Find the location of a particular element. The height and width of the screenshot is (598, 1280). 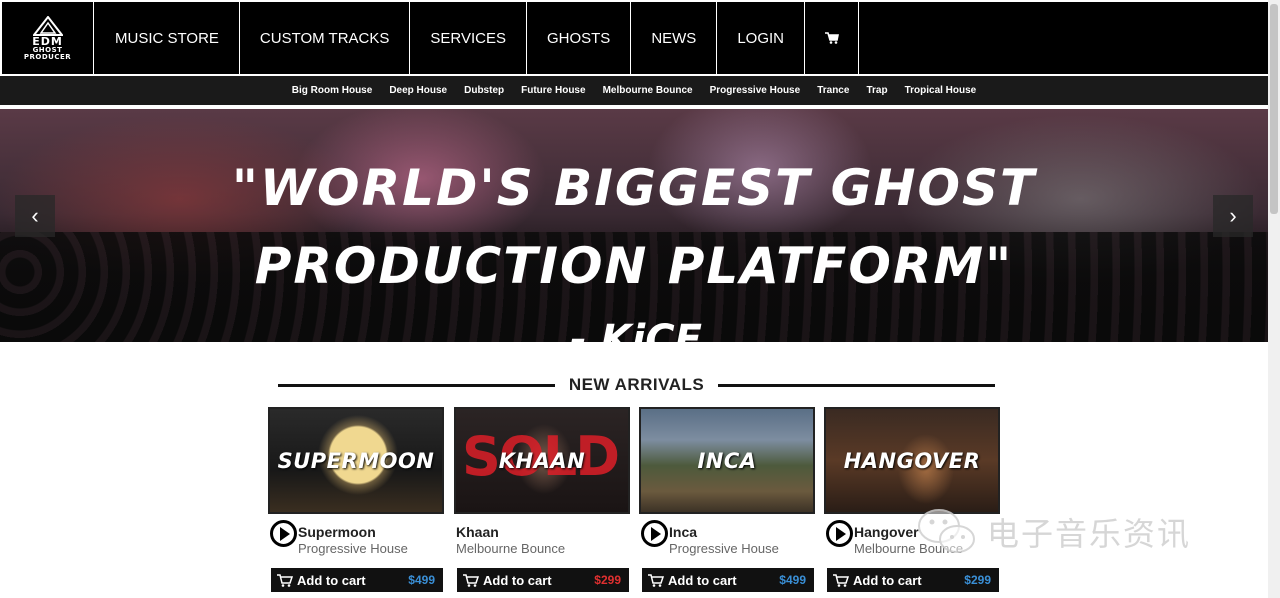

nav-custom-tracks: CUSTOM TRACKS is located at coordinates (325, 38).